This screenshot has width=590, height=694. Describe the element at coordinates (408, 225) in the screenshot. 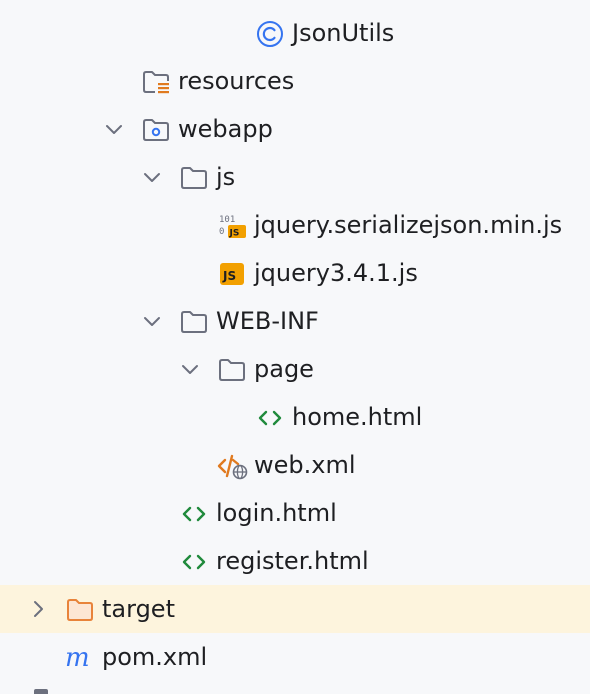

I see `tree-item-label: jquery.serializejson.min.js` at that location.